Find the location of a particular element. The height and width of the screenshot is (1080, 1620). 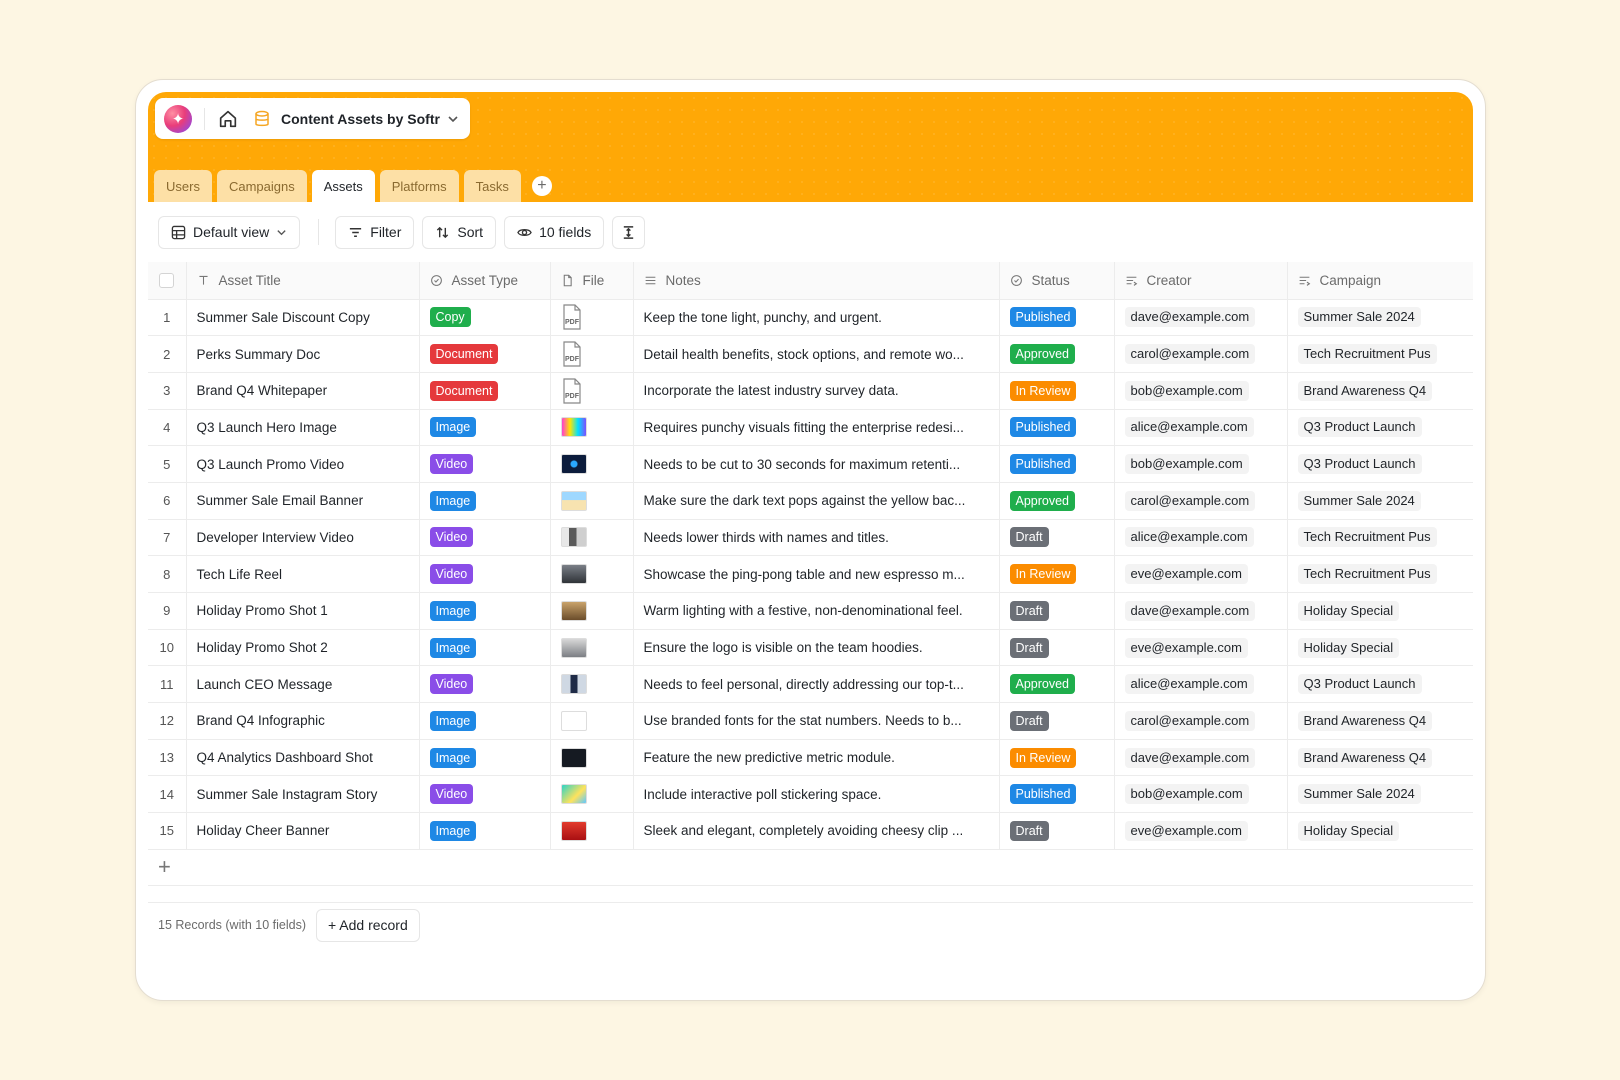

filter-button: Filter is located at coordinates (375, 232).